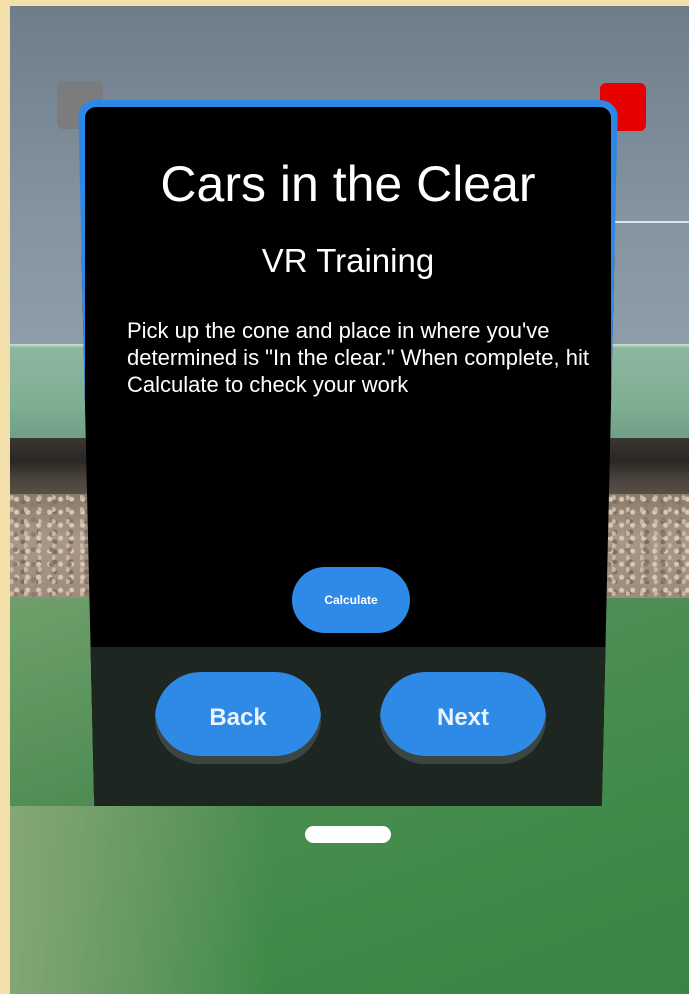 The height and width of the screenshot is (994, 689). I want to click on back-button: Back, so click(238, 718).